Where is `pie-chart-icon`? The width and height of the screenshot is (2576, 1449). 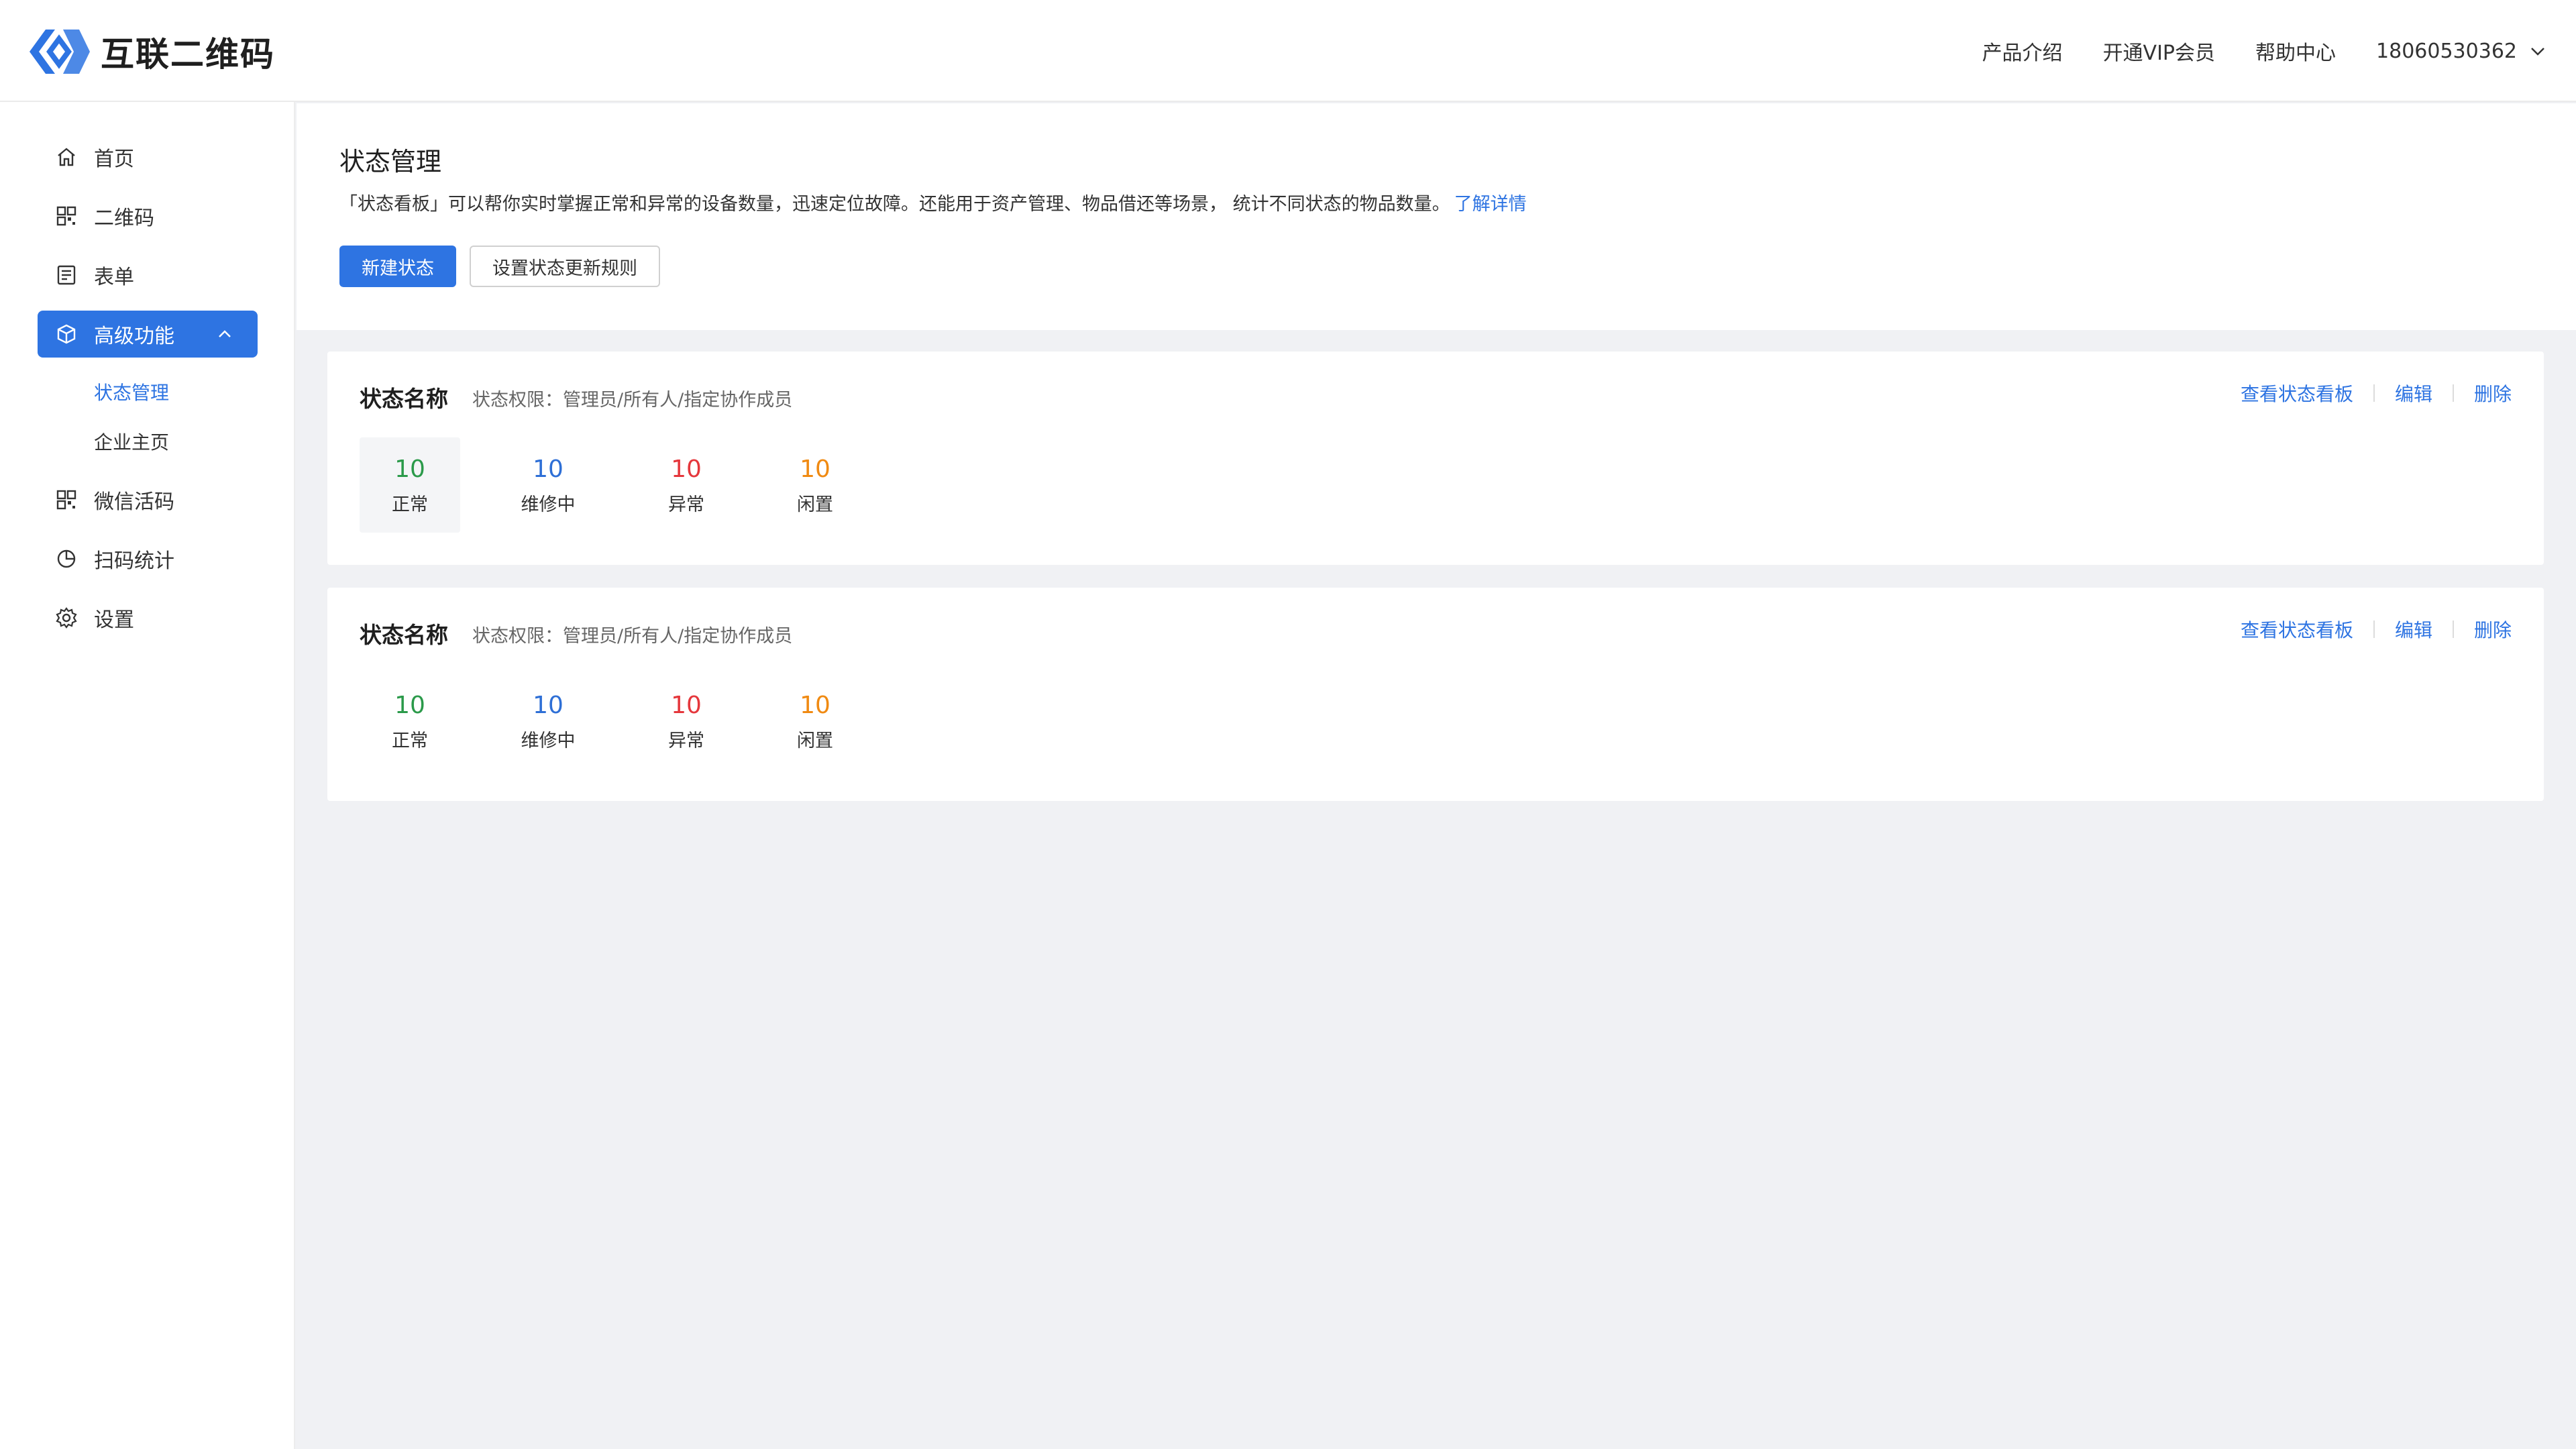
pie-chart-icon is located at coordinates (66, 558).